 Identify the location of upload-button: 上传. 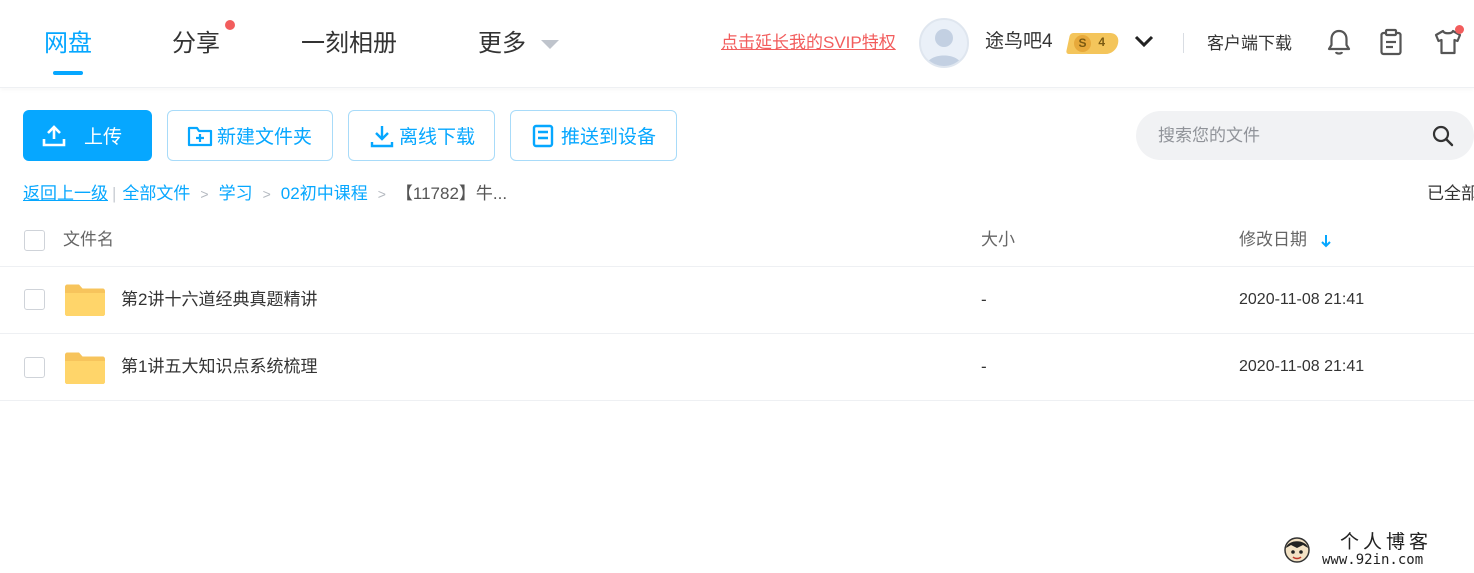
(87, 135).